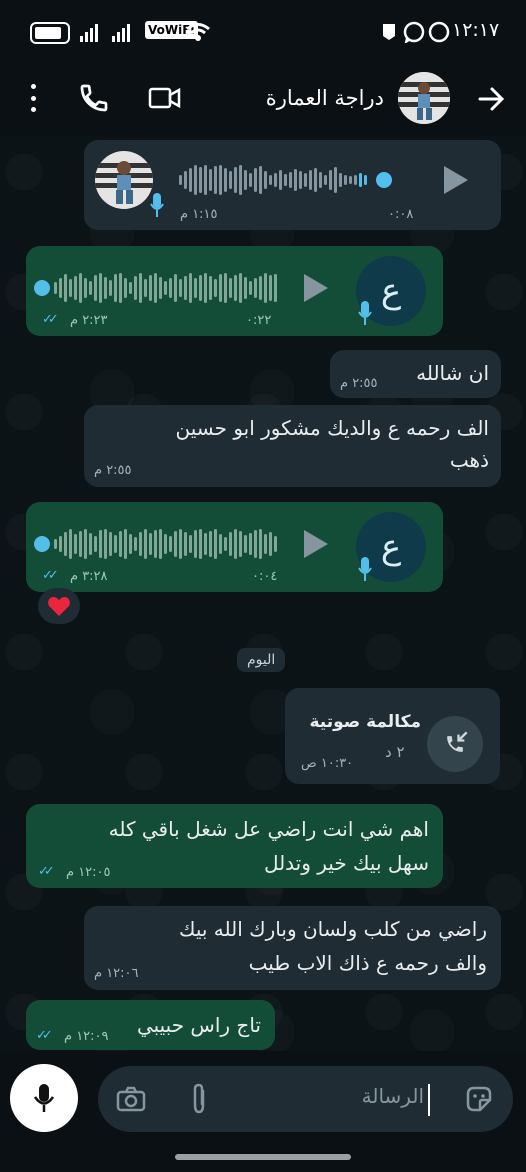 The width and height of the screenshot is (526, 1172). What do you see at coordinates (395, 752) in the screenshot?
I see `call-duration: ٢ د` at bounding box center [395, 752].